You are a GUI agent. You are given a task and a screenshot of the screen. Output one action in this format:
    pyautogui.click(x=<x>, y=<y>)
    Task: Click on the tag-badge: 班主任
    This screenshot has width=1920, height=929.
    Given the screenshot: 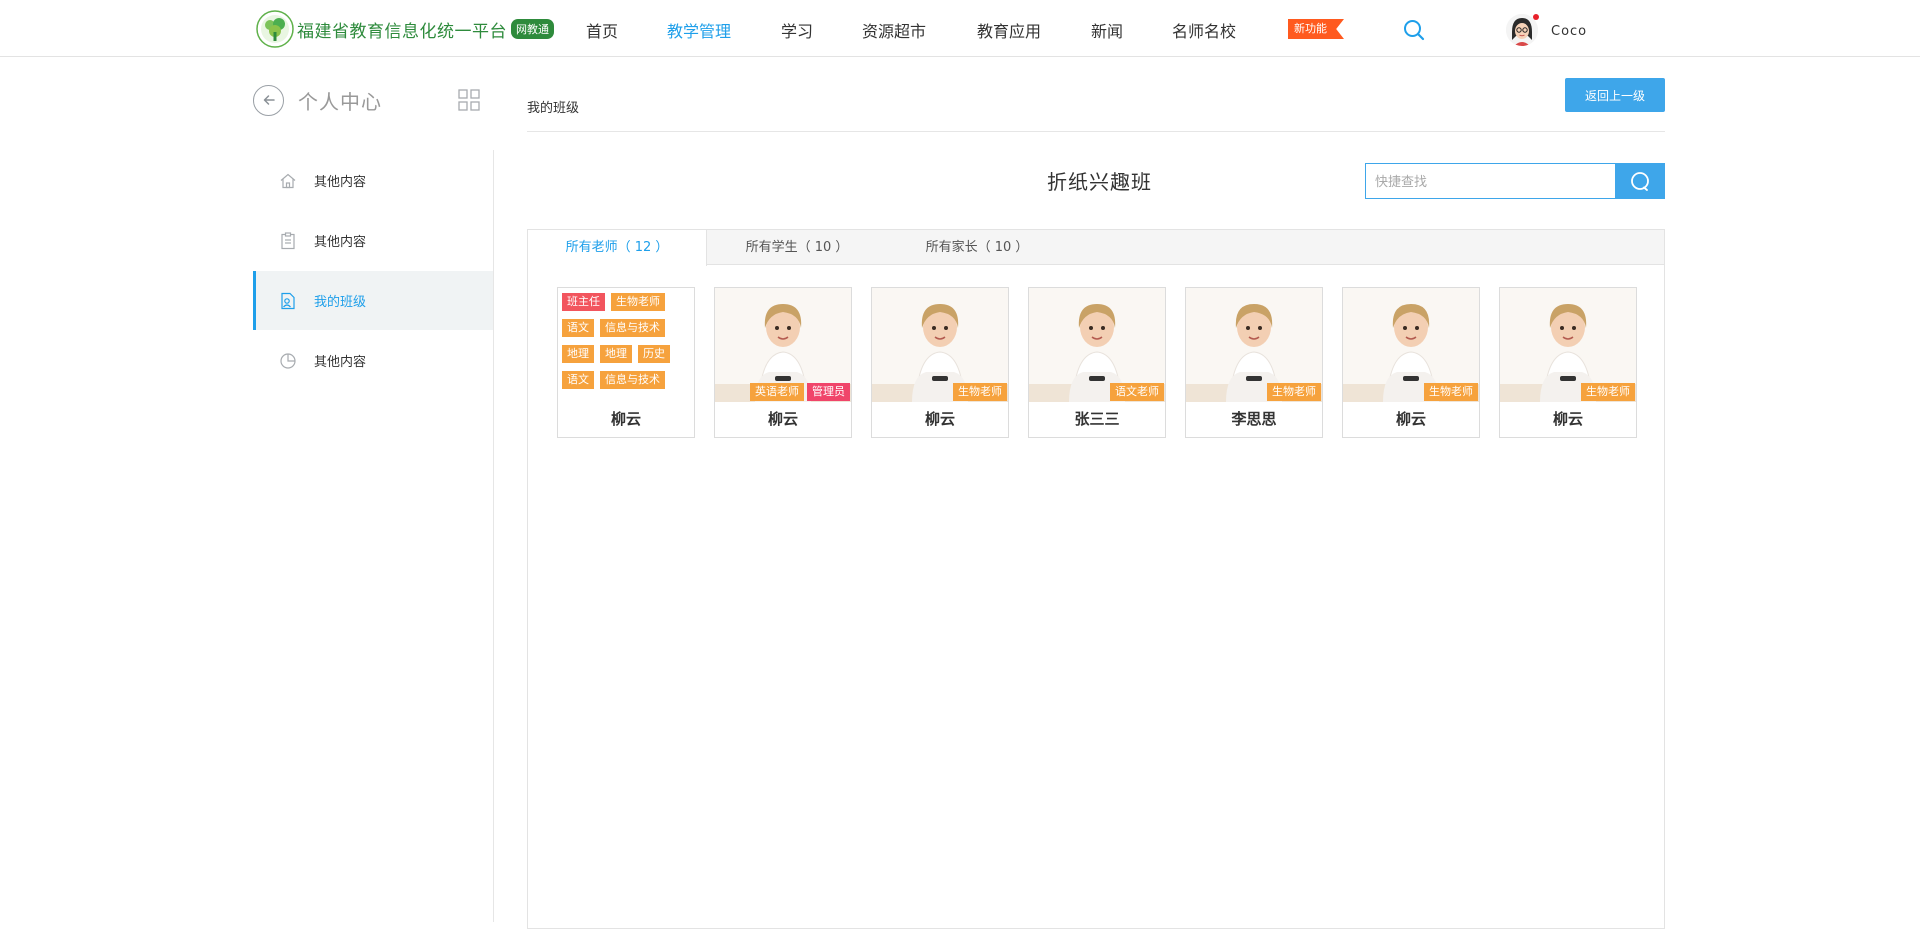 What is the action you would take?
    pyautogui.click(x=583, y=302)
    